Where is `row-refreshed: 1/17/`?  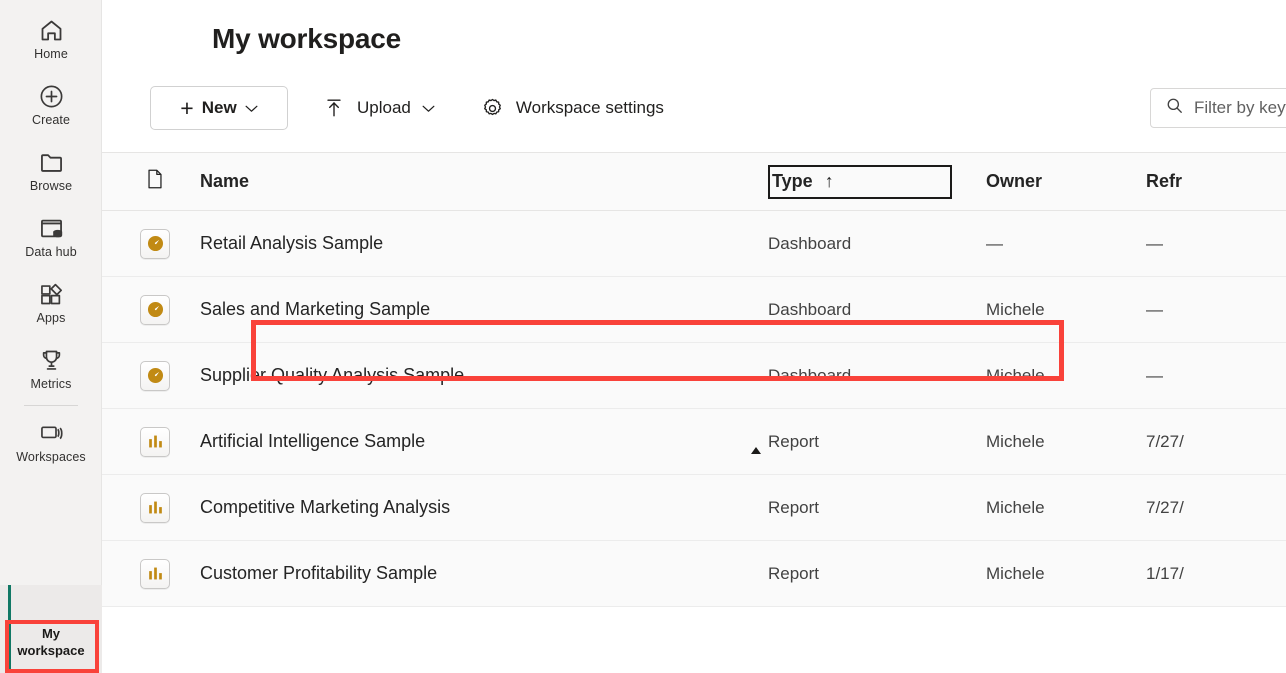 row-refreshed: 1/17/ is located at coordinates (1165, 573).